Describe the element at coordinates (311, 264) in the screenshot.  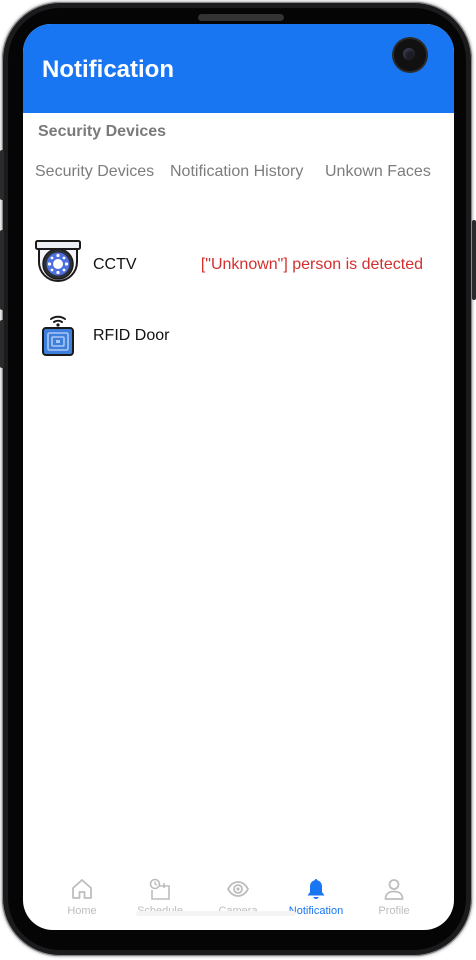
I see `detection-alert: ["Unknown"] person is detected` at that location.